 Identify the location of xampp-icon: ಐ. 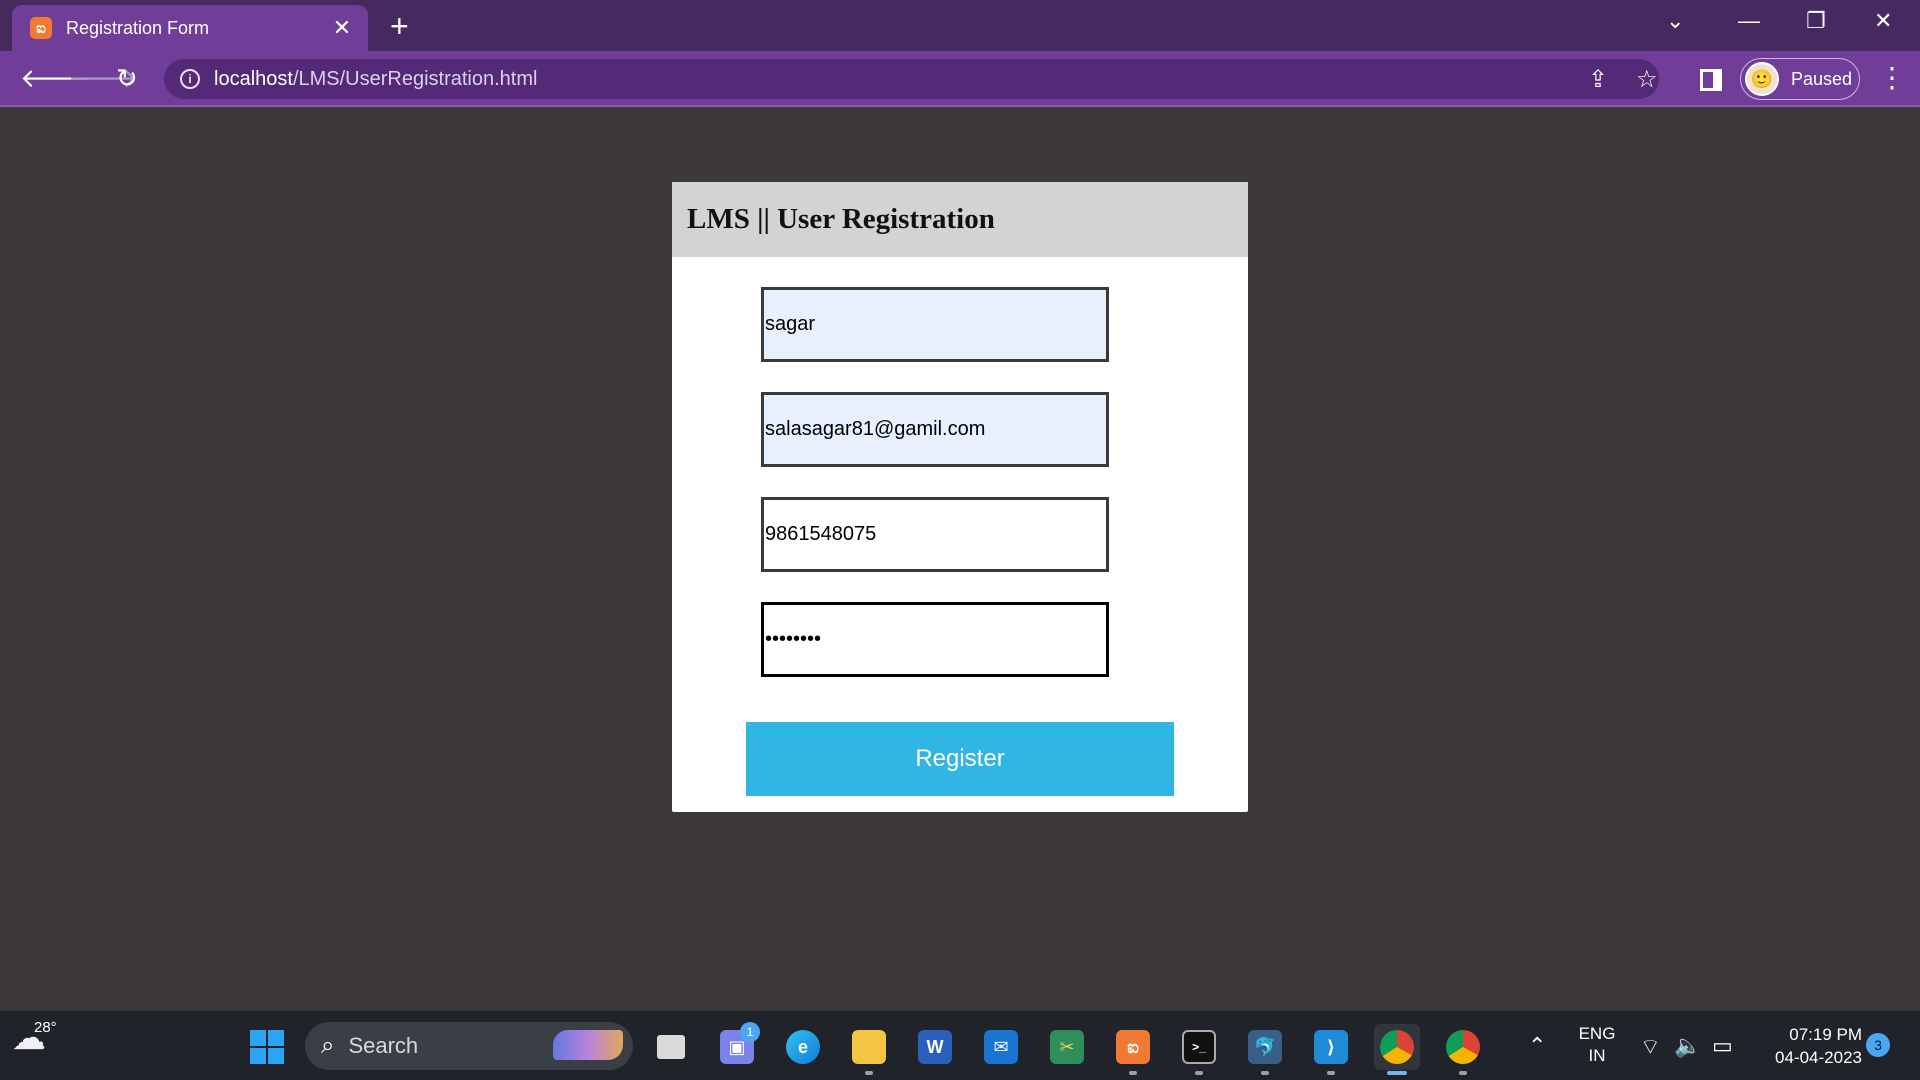
(1133, 1049).